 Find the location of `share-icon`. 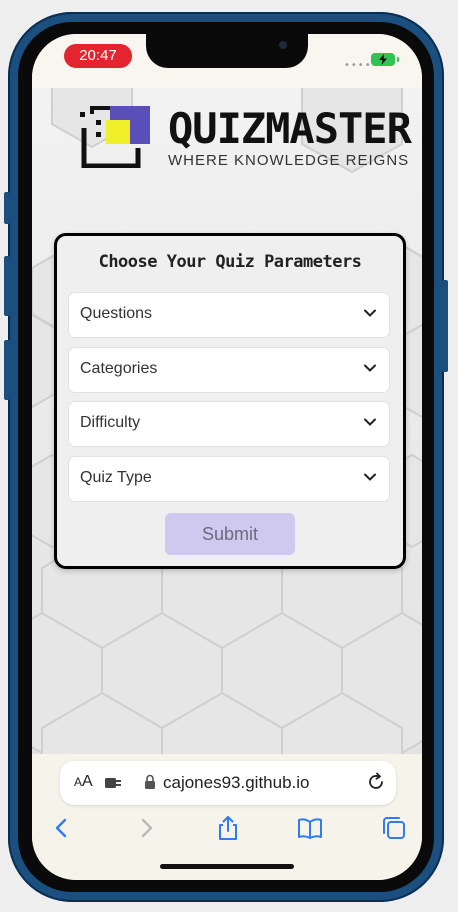

share-icon is located at coordinates (228, 828).